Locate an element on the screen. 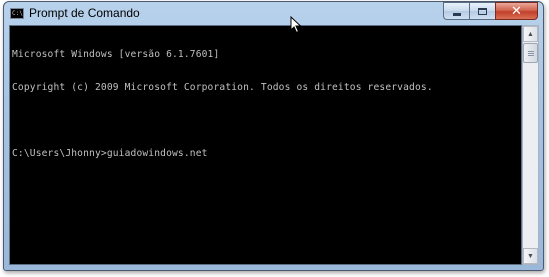 The width and height of the screenshot is (549, 277). console-line: Microsoft Windows [versão 6.1.7601] is located at coordinates (116, 54).